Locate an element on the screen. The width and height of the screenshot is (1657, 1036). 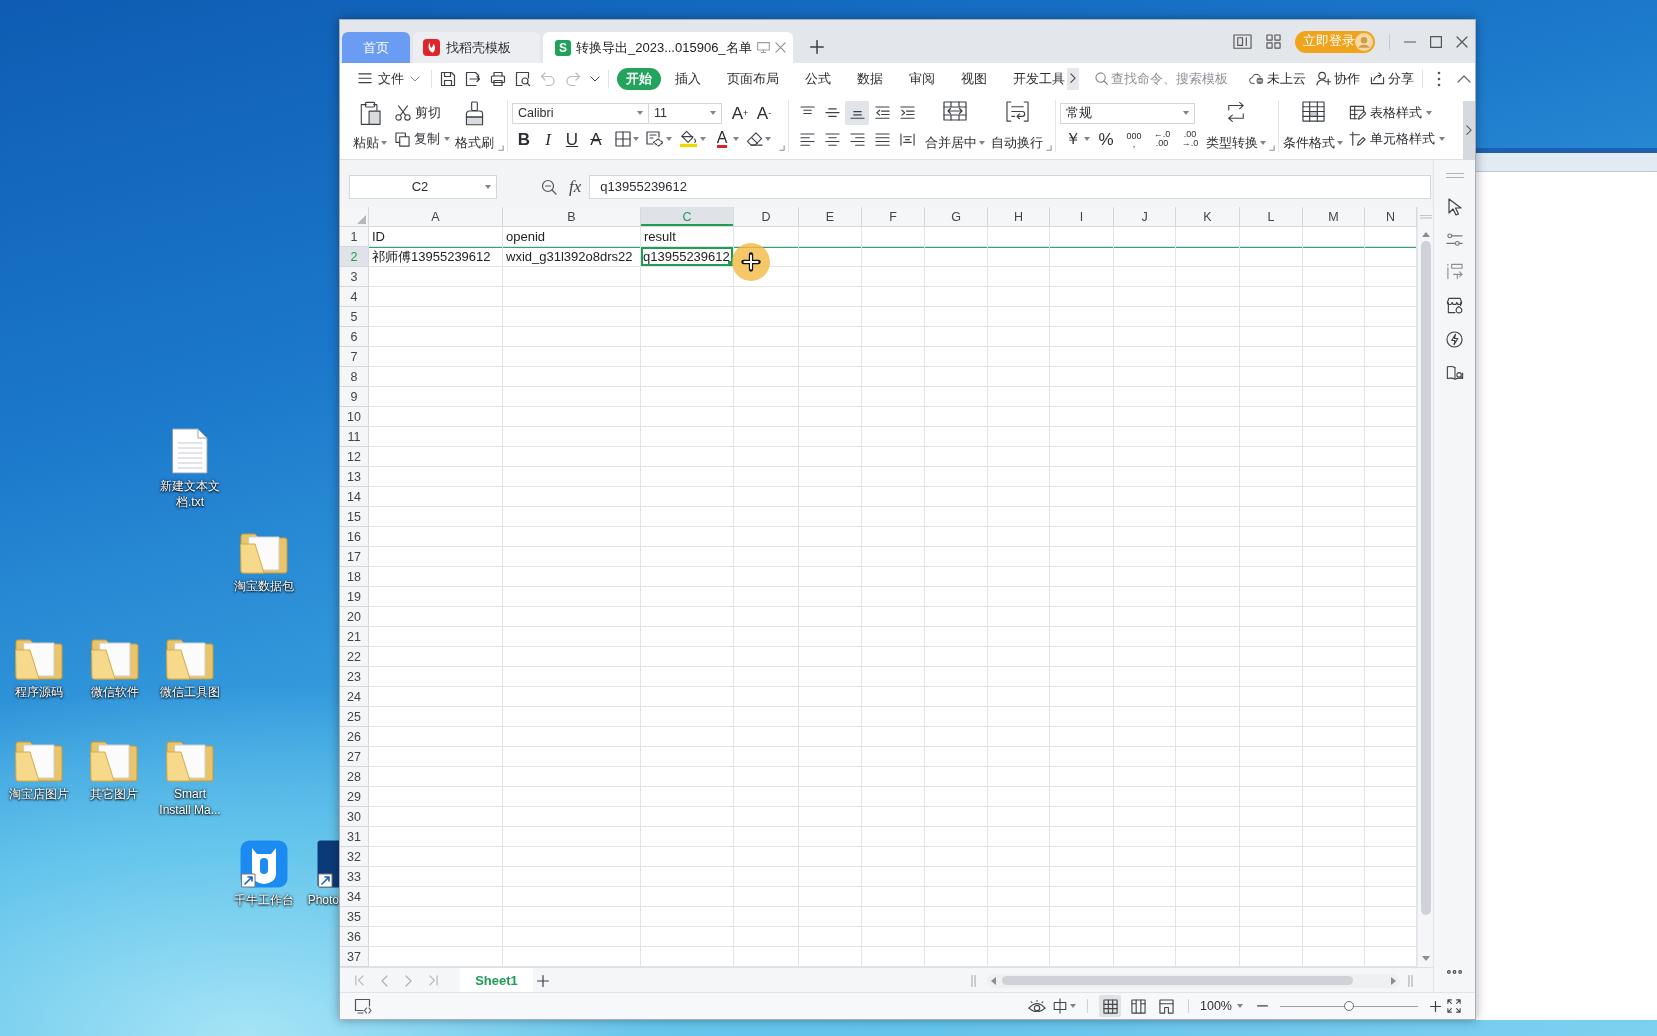
close-tab-icon is located at coordinates (780, 47).